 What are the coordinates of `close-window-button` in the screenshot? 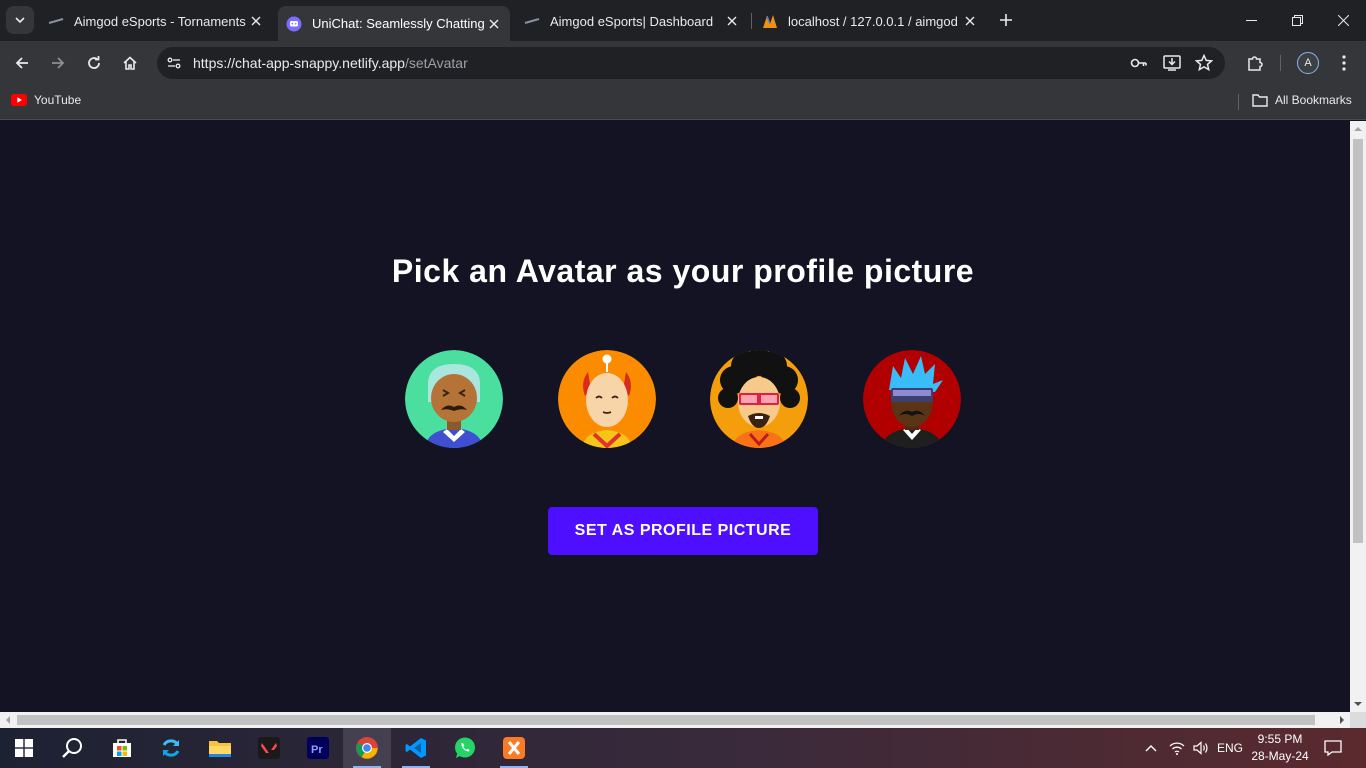 It's located at (1343, 20).